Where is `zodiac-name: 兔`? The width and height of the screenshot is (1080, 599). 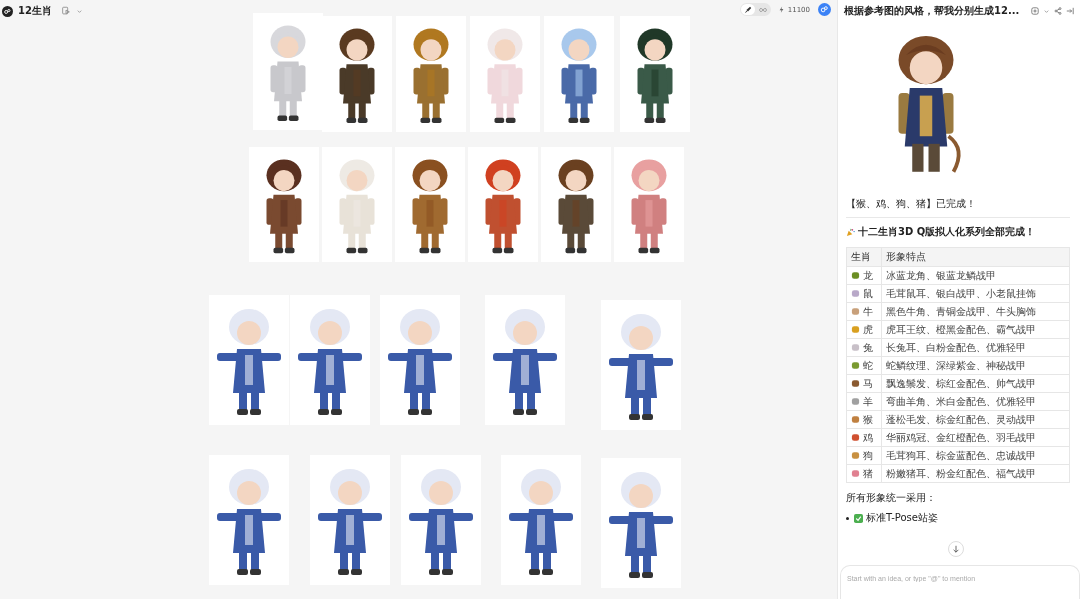 zodiac-name: 兔 is located at coordinates (868, 347).